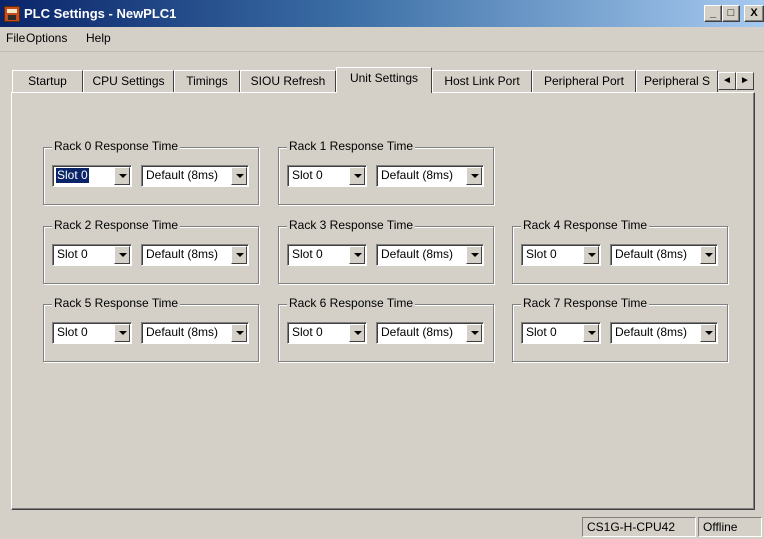 This screenshot has width=764, height=539. Describe the element at coordinates (327, 333) in the screenshot. I see `rack-6-slot-select: Slot 0` at that location.